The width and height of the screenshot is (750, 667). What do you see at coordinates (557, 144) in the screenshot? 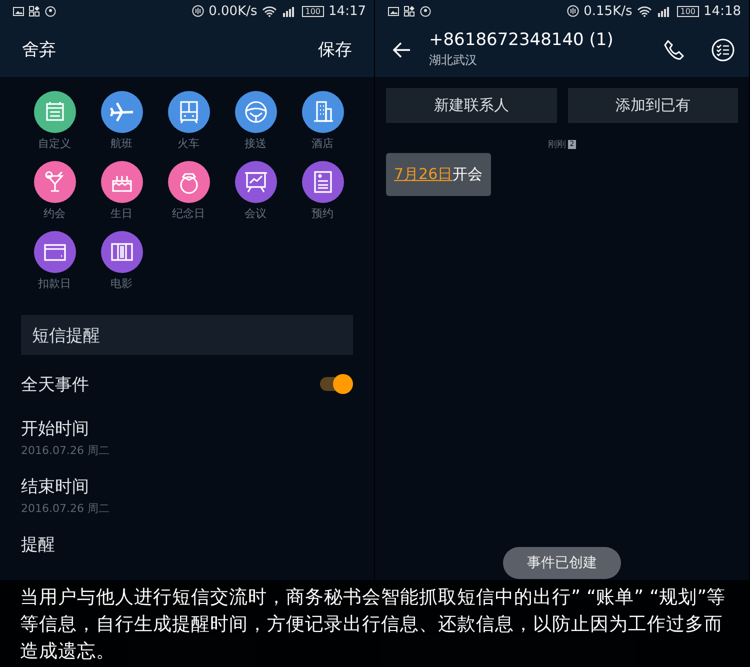
I see `message-time: 刚刚` at bounding box center [557, 144].